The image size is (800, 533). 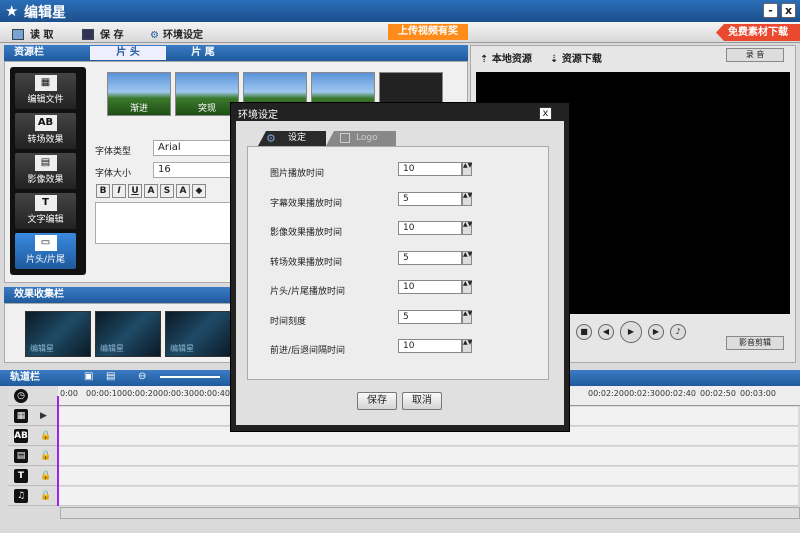 What do you see at coordinates (308, 351) in the screenshot?
I see `setting-label: 前进/后退间隔时间` at bounding box center [308, 351].